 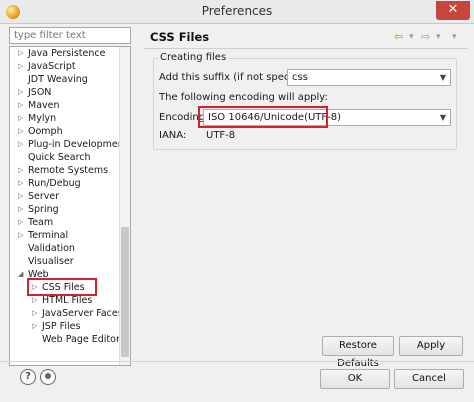 What do you see at coordinates (81, 339) in the screenshot?
I see `tree-item-label: Web Page Editor` at bounding box center [81, 339].